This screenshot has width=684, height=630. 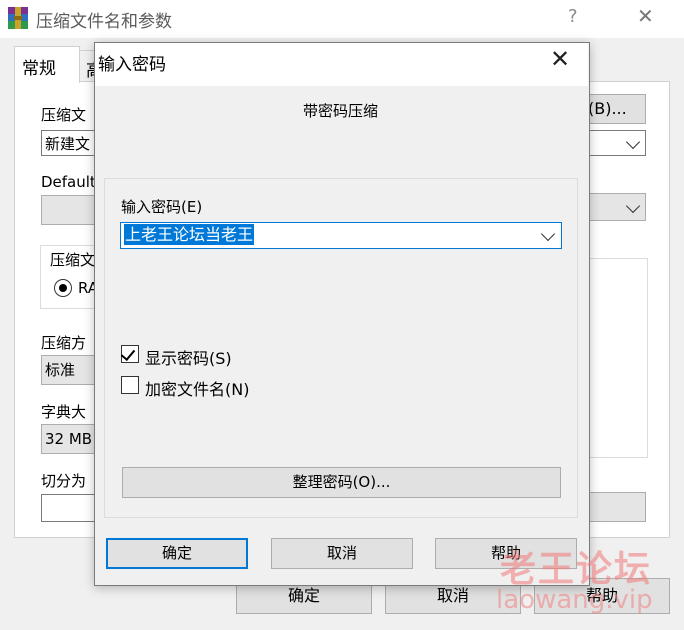 I want to click on encrypt-filenames-checkbox, so click(x=130, y=385).